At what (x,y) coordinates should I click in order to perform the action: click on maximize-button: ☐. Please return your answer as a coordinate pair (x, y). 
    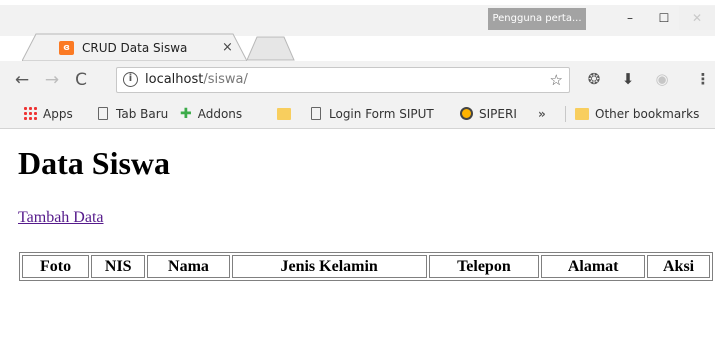
    Looking at the image, I should click on (664, 18).